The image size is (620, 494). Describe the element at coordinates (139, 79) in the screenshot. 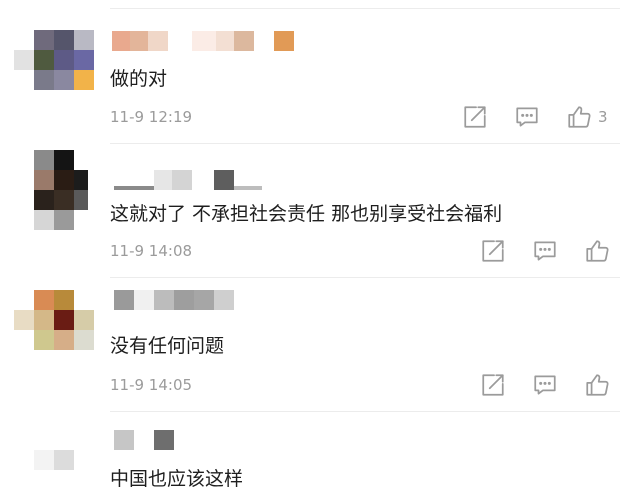

I see `comment-text: 做的对` at that location.